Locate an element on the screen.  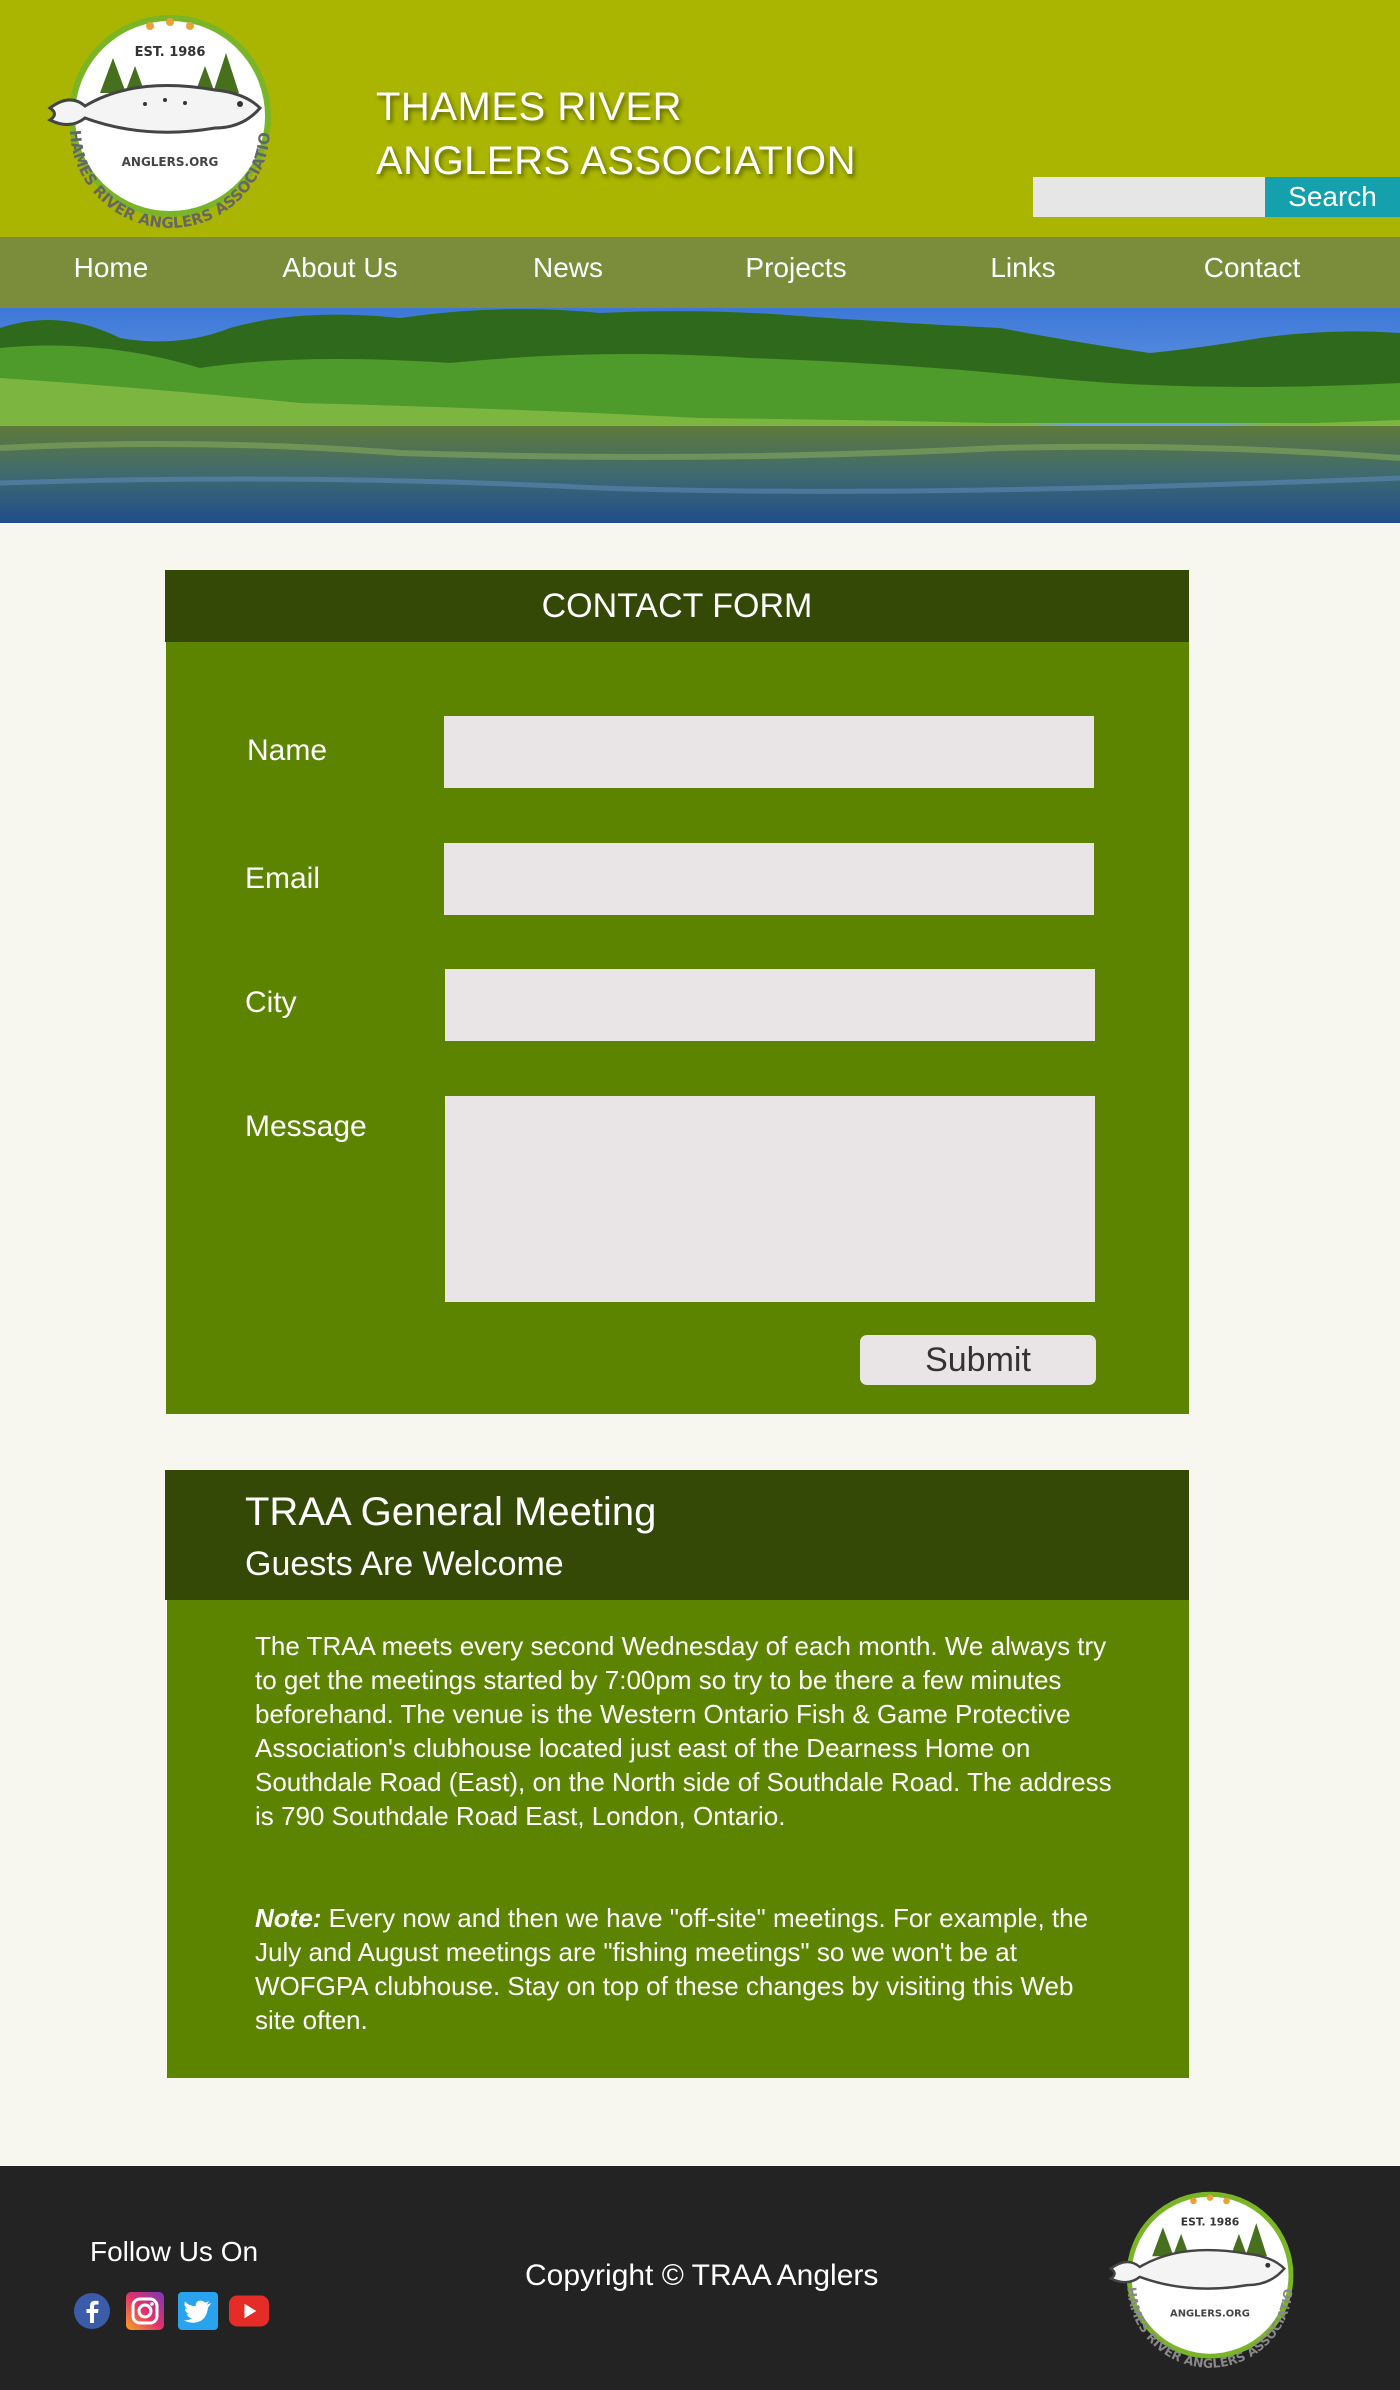
river-banner-image is located at coordinates (700, 415).